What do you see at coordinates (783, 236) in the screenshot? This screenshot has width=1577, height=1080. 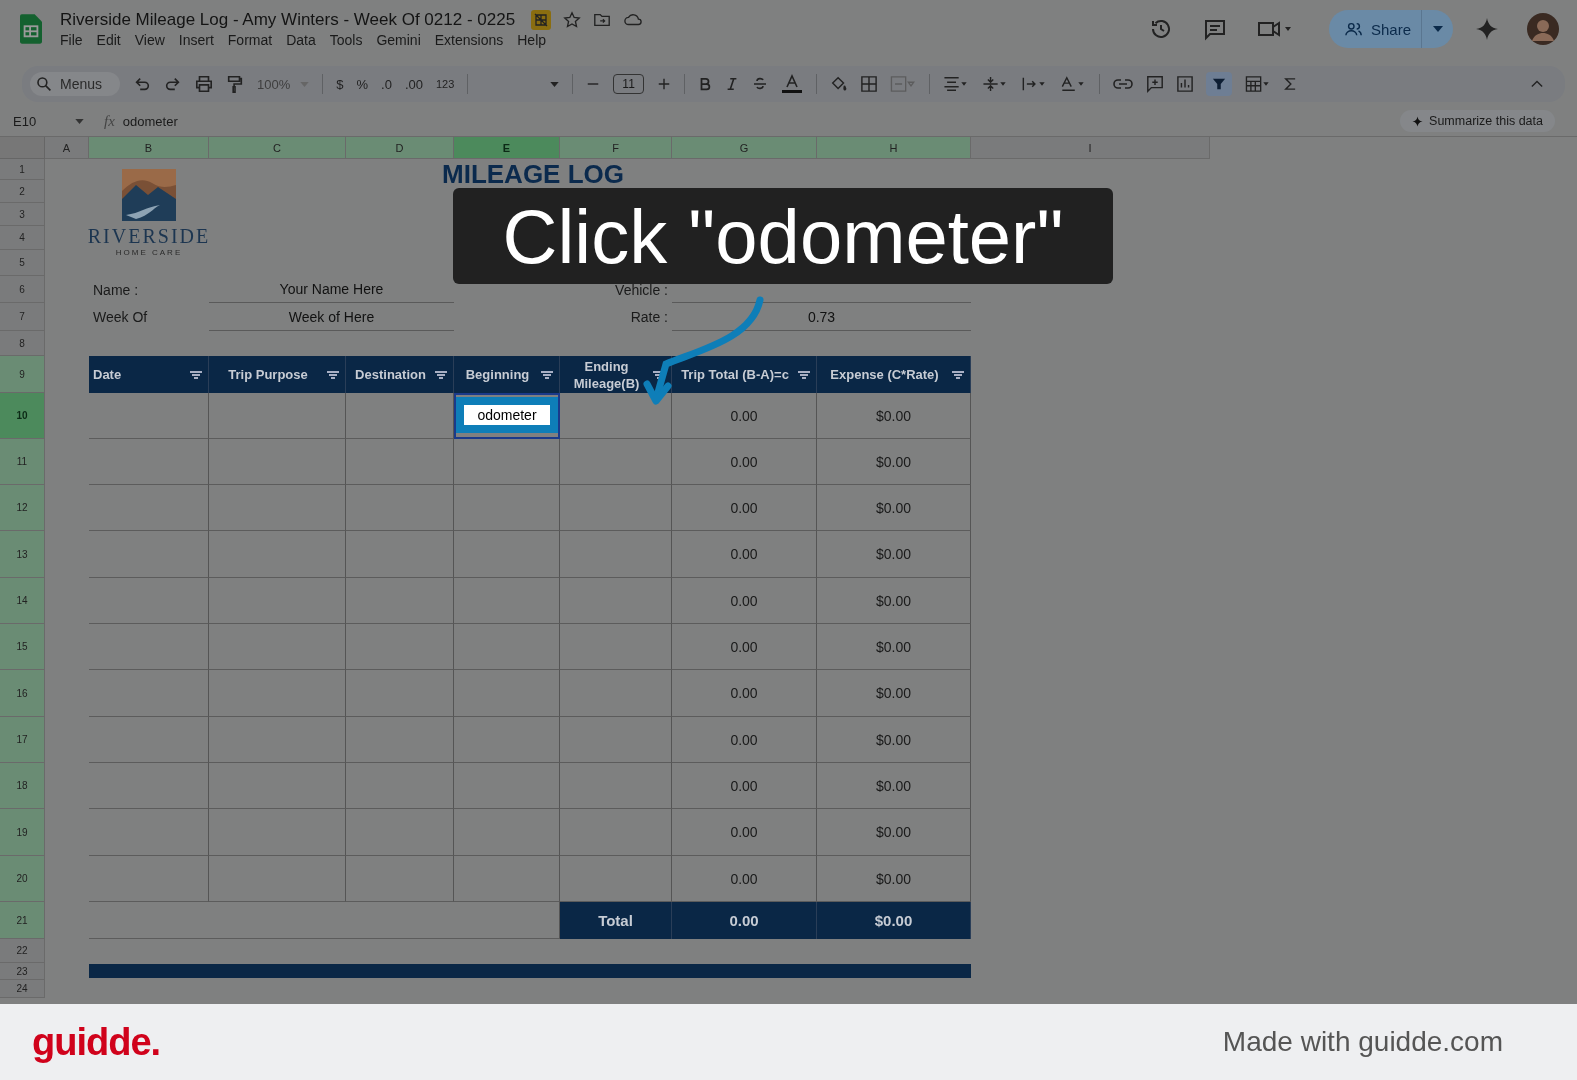 I see `instruction-callout: Click "odometer"` at bounding box center [783, 236].